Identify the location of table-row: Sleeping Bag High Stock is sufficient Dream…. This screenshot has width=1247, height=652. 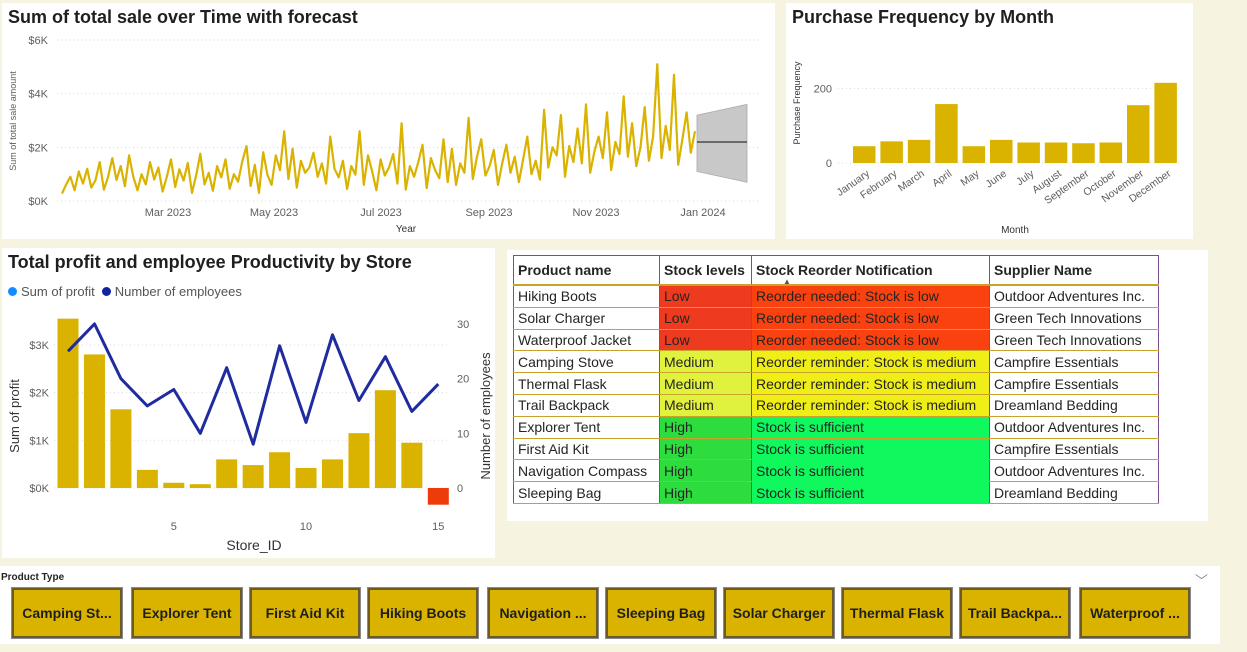
(836, 492).